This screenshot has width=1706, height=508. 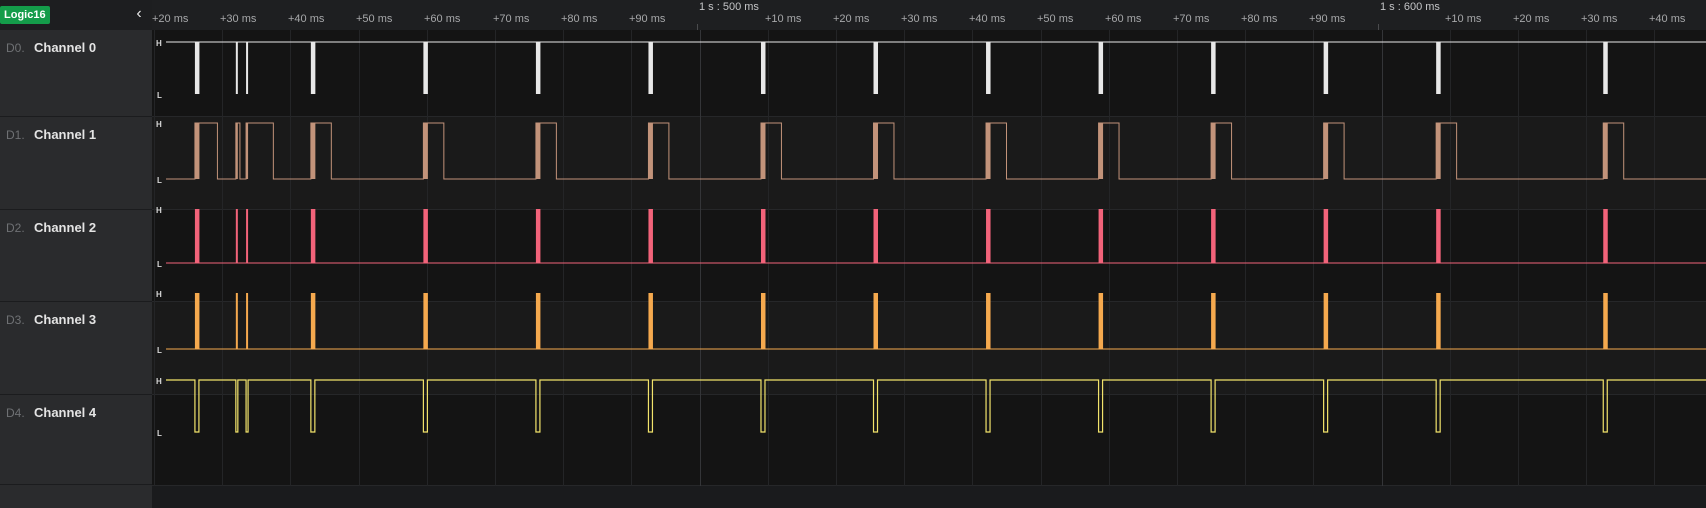 What do you see at coordinates (65, 412) in the screenshot?
I see `channel-name: Channel 4` at bounding box center [65, 412].